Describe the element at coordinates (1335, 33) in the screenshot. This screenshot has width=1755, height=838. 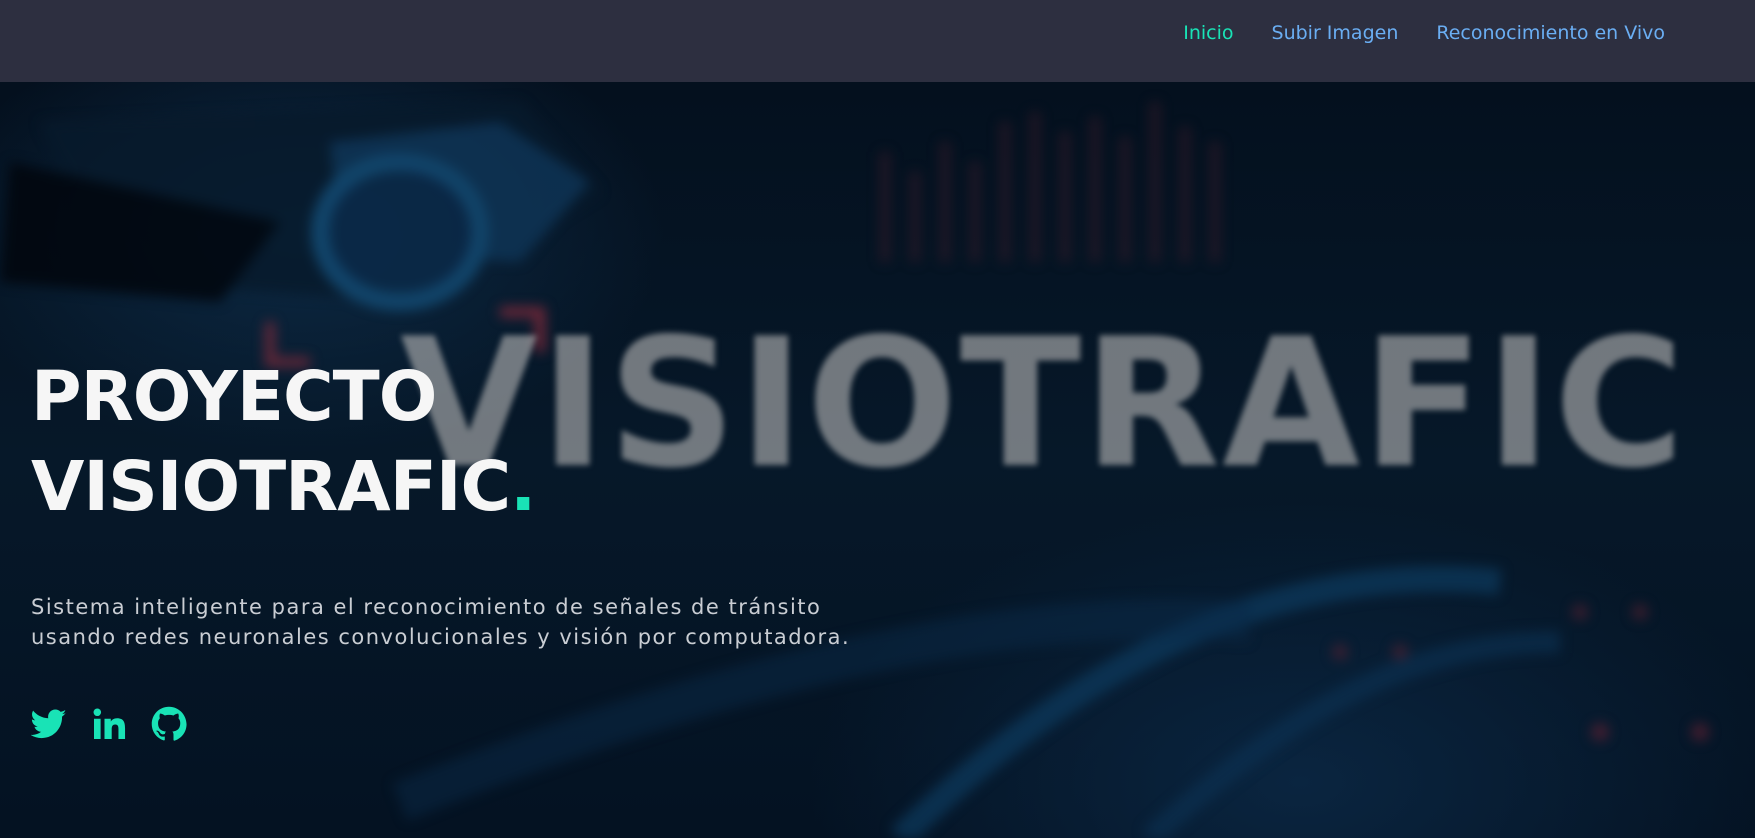
I see `nav-link-subir-imagen: Subir Imagen` at that location.